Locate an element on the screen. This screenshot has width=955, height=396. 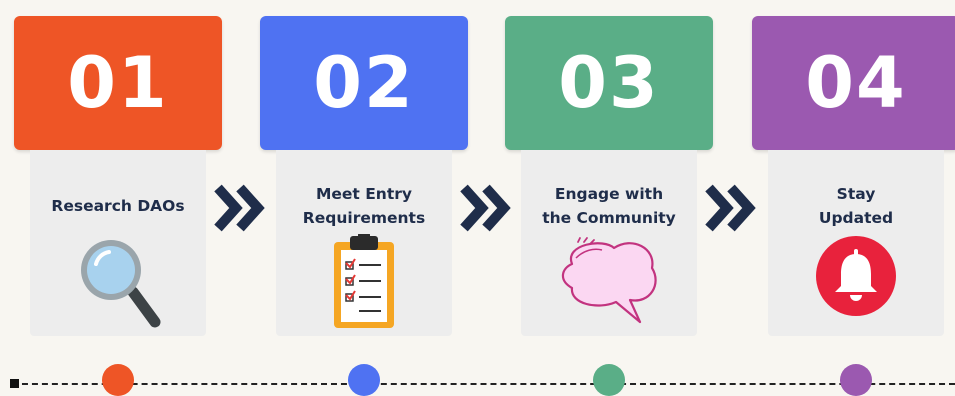
timeline-line is located at coordinates (483, 384).